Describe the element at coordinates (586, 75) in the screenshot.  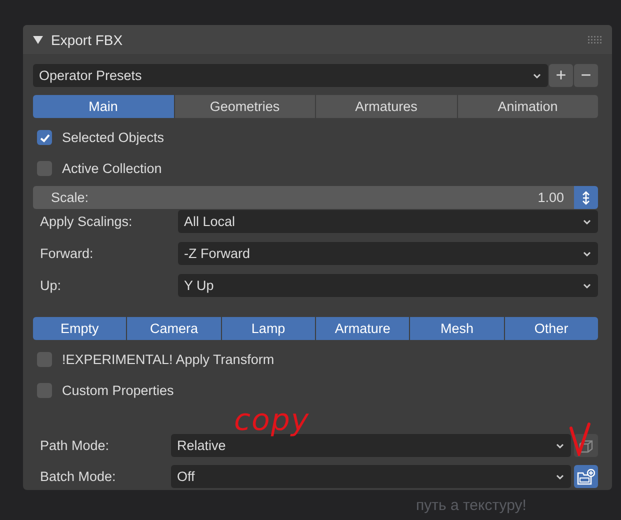
I see `remove-preset-button: −` at that location.